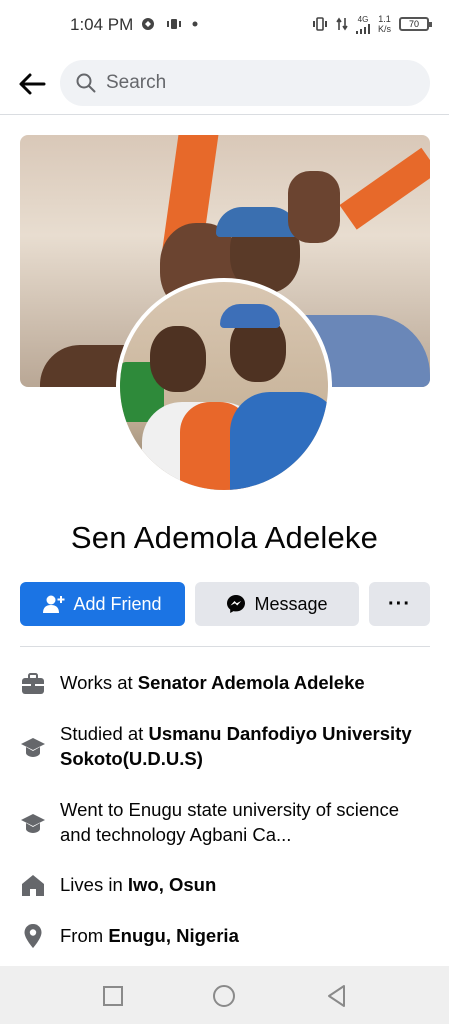 Image resolution: width=449 pixels, height=1024 pixels. I want to click on message-button: Message, so click(277, 604).